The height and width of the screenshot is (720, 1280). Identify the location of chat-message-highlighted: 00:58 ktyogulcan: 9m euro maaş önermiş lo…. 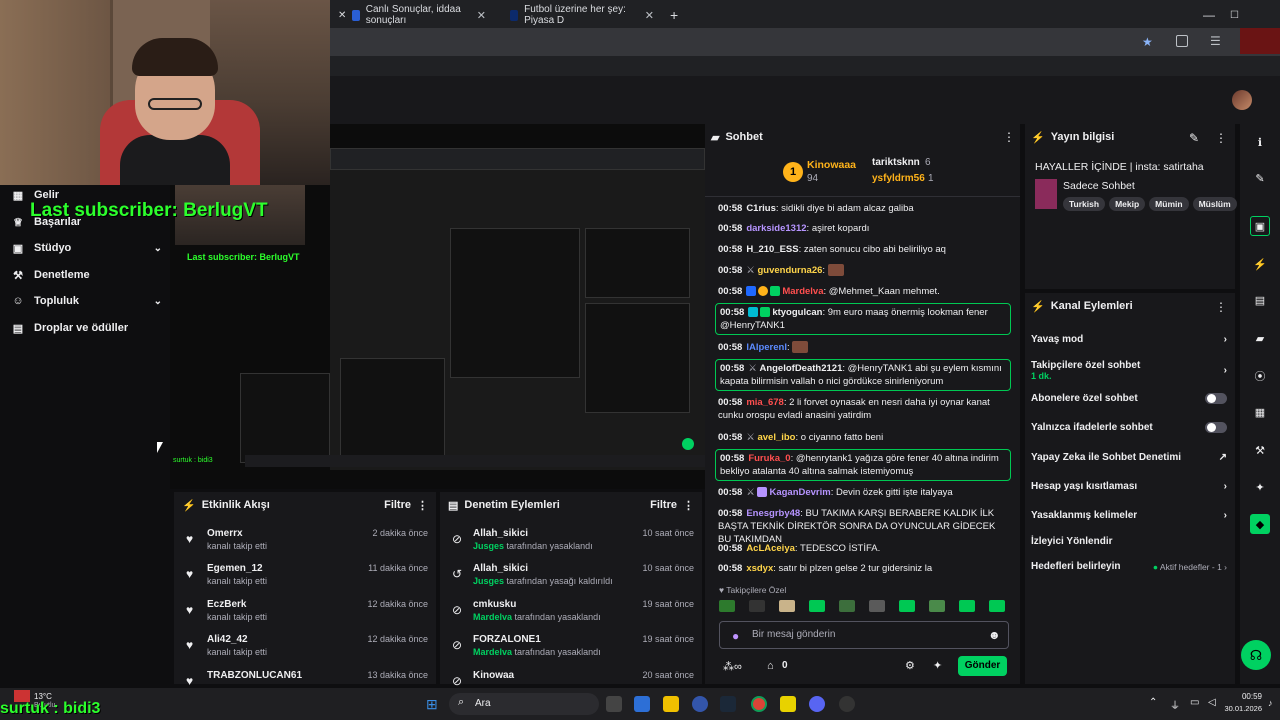
(863, 319).